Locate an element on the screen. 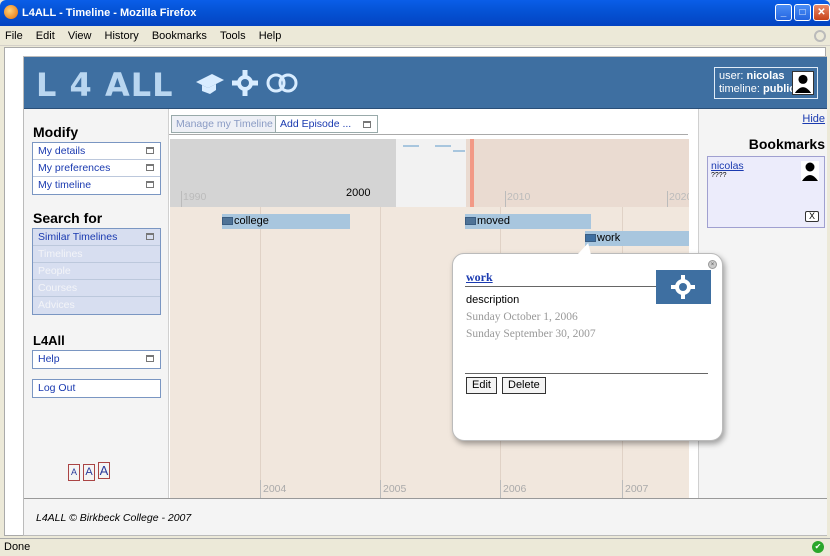  menu-edit: Edit is located at coordinates (45, 34).